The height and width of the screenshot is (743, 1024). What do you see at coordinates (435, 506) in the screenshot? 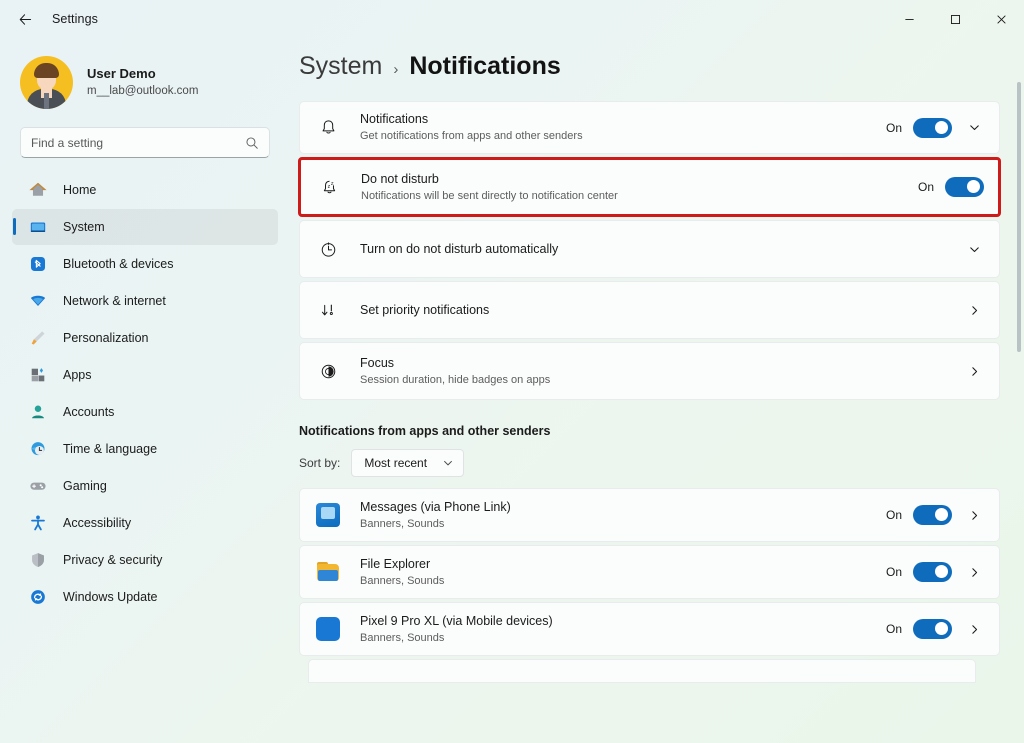
I see `app-name: Messages (via Phone Link)` at bounding box center [435, 506].